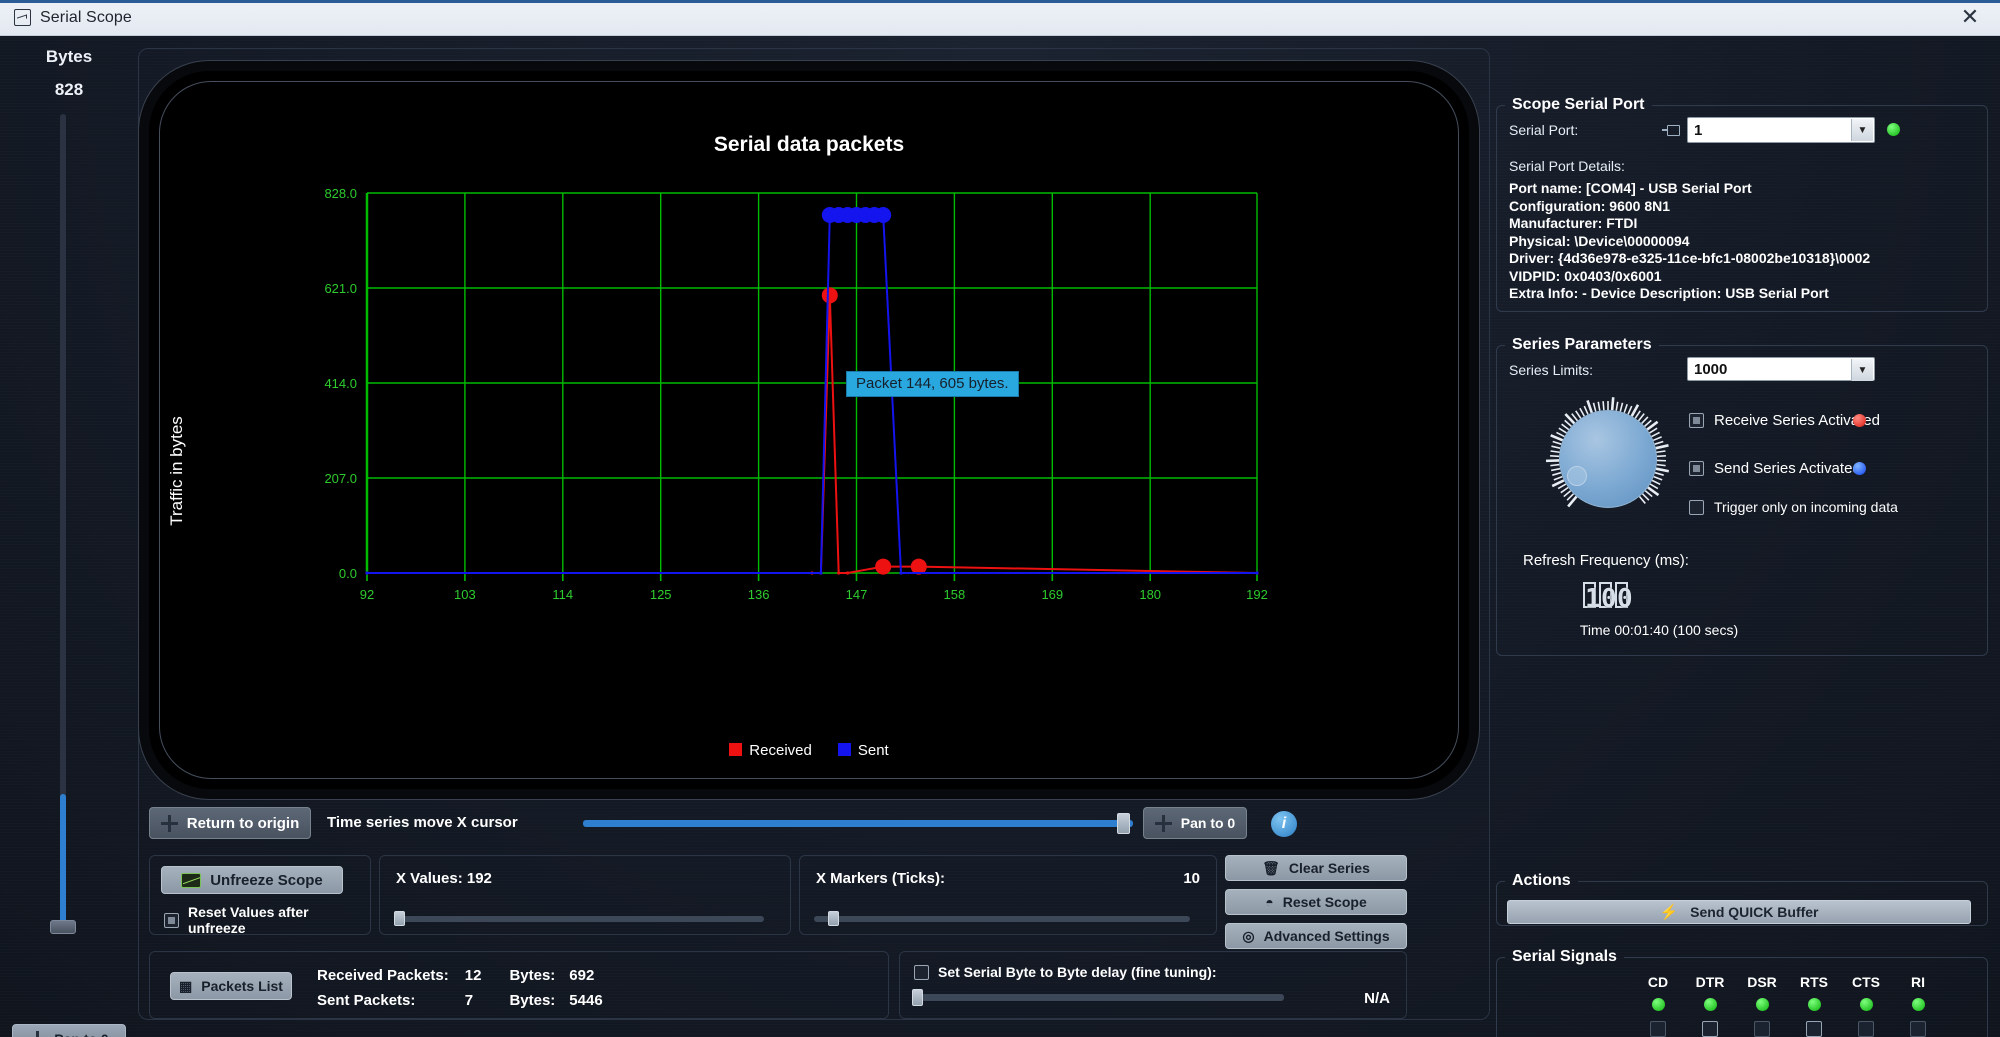  I want to click on byte-delay-slider-knob, so click(917, 997).